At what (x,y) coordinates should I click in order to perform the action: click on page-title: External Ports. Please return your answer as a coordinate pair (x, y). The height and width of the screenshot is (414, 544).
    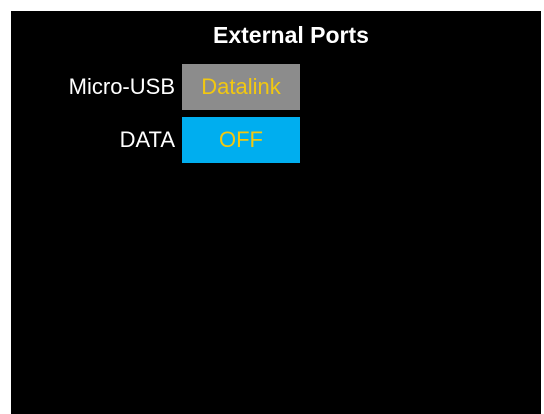
    Looking at the image, I should click on (291, 35).